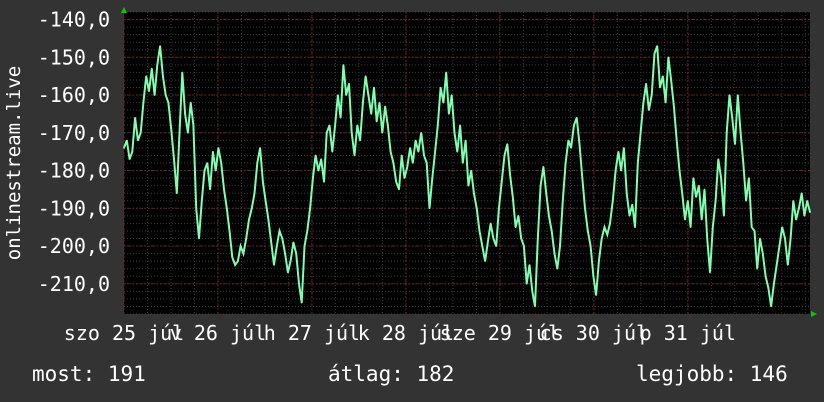 The image size is (824, 402). Describe the element at coordinates (74, 133) in the screenshot. I see `y-tick-label: -170,0` at that location.